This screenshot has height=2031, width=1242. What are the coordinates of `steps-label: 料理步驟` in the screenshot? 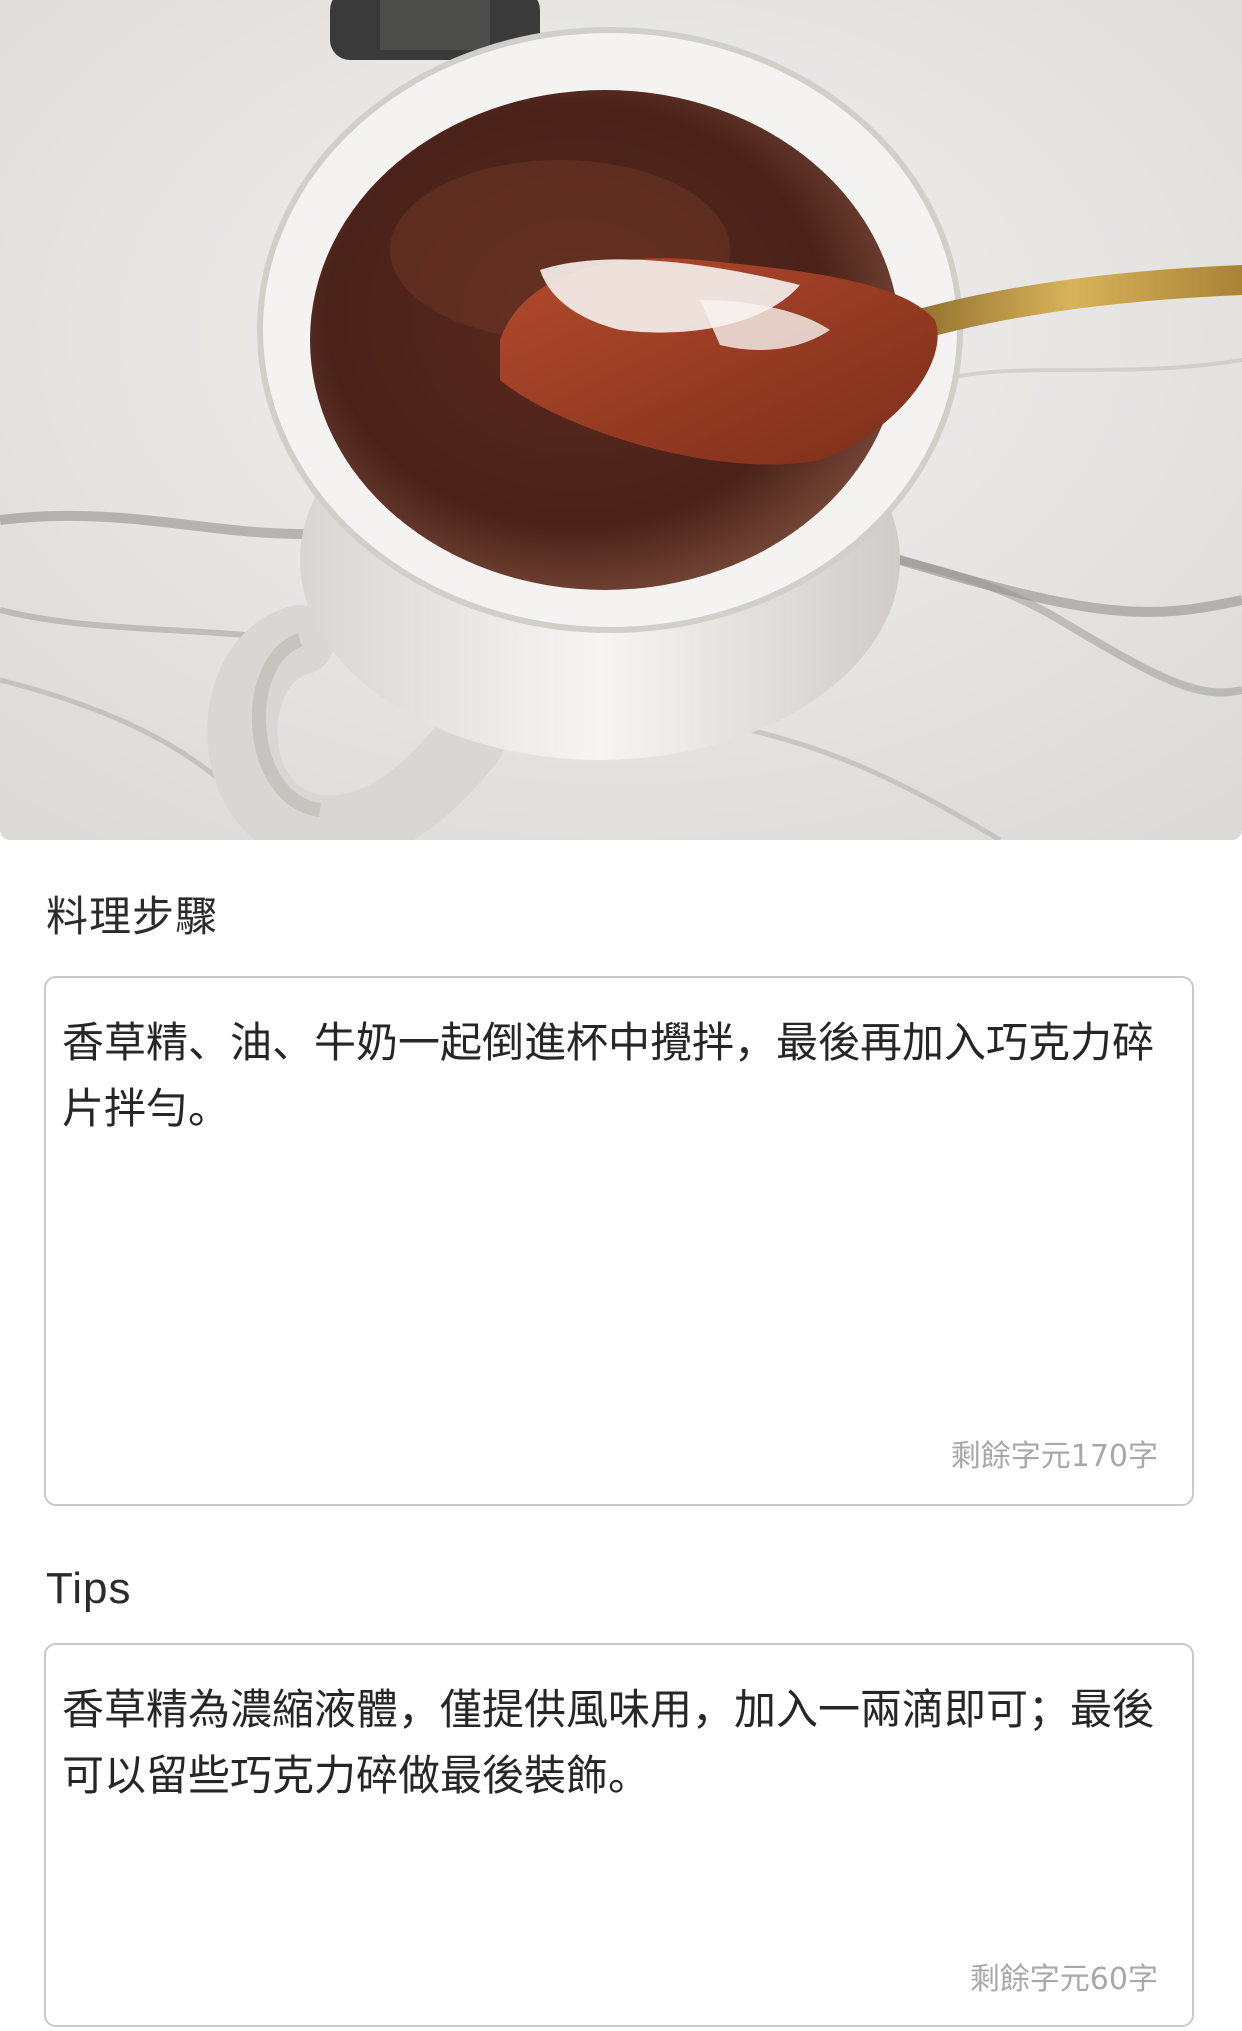 It's located at (132, 916).